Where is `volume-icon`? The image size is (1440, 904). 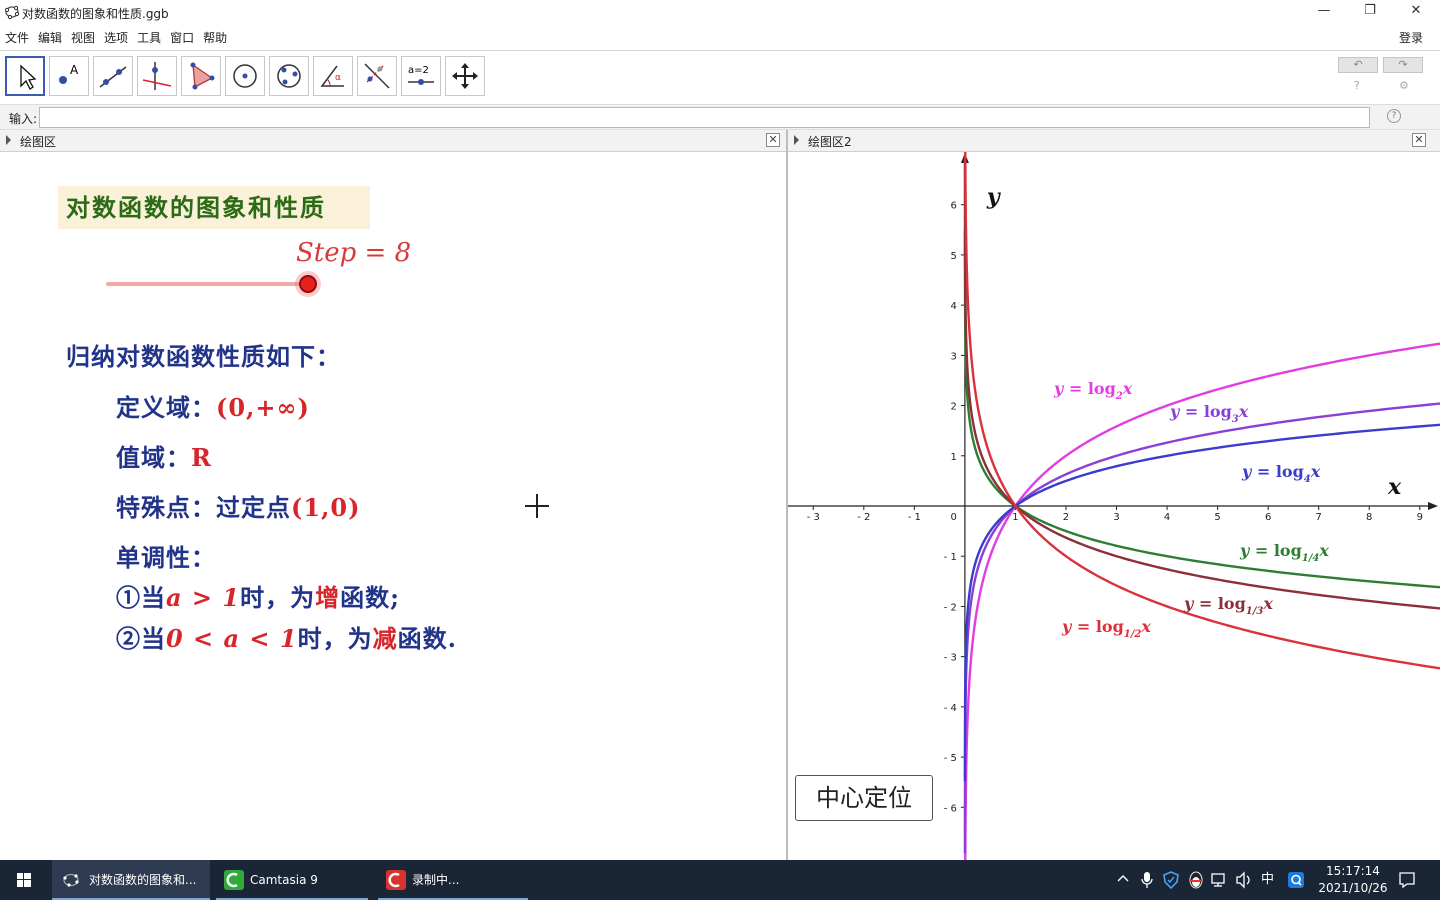
volume-icon is located at coordinates (1244, 880).